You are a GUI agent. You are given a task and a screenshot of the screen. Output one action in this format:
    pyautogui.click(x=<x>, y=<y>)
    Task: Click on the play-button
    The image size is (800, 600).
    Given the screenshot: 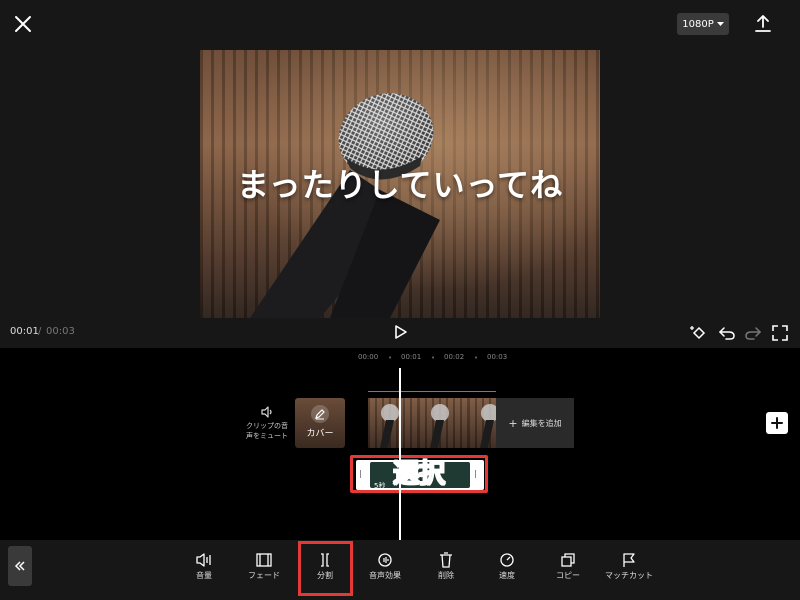 What is the action you would take?
    pyautogui.click(x=400, y=332)
    